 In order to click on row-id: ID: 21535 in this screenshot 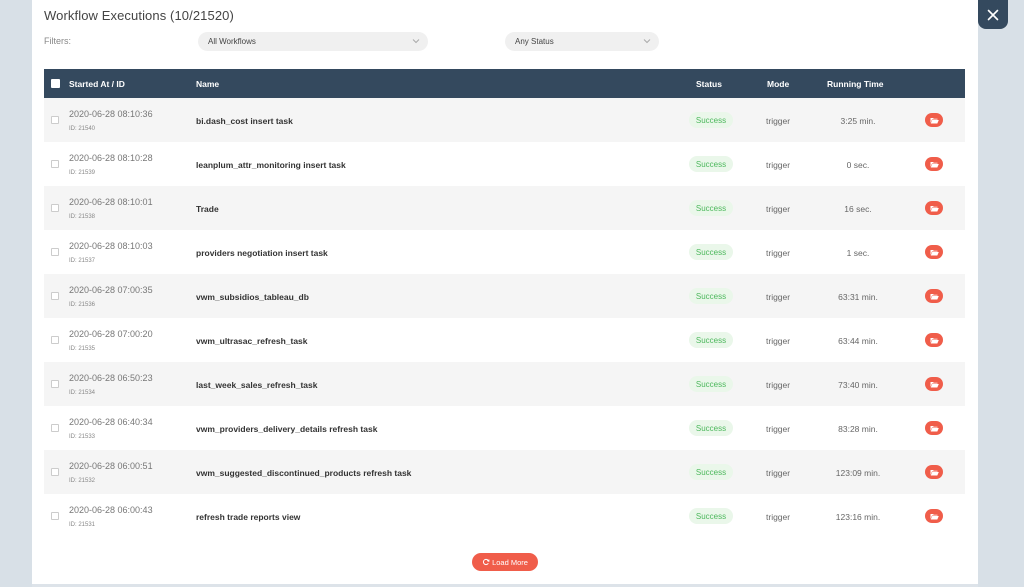, I will do `click(82, 349)`.